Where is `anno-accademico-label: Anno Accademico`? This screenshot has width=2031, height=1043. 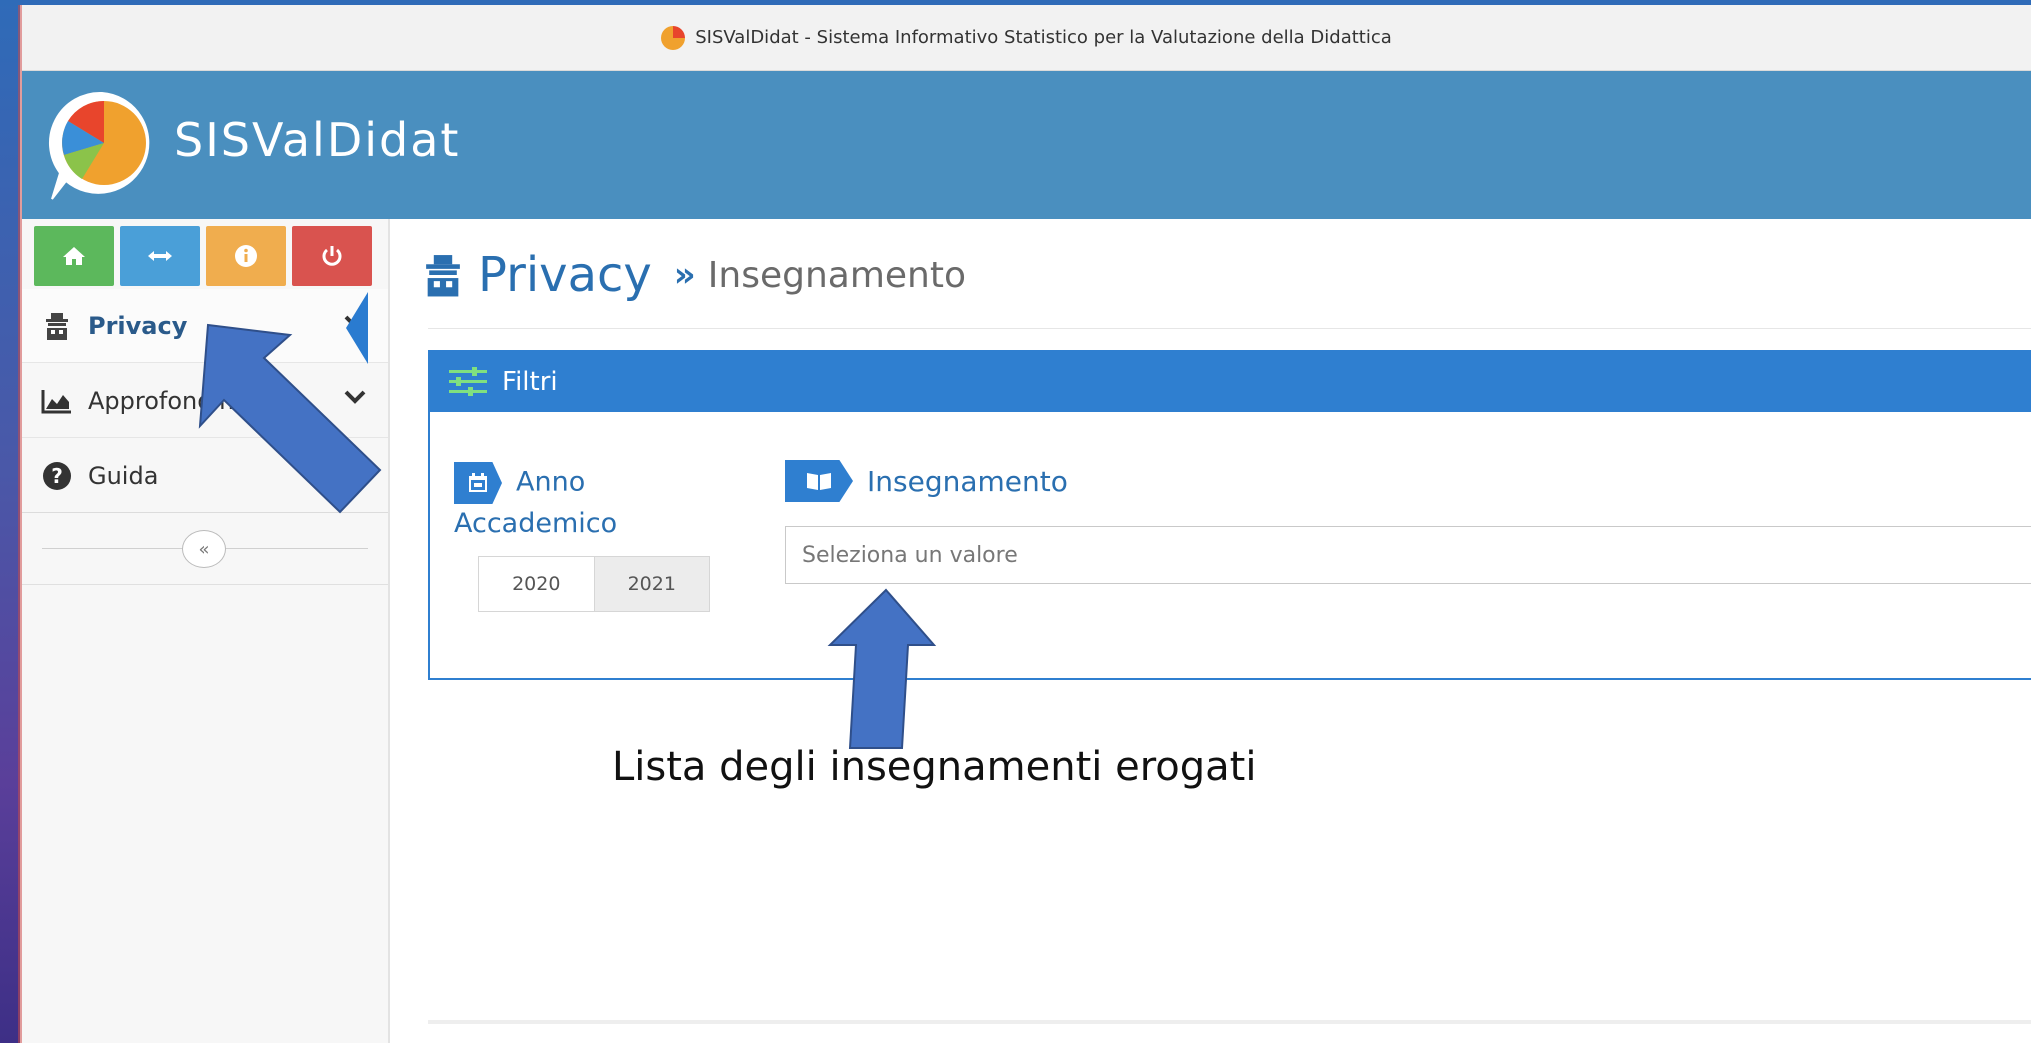
anno-accademico-label: Anno Accademico is located at coordinates (554, 503).